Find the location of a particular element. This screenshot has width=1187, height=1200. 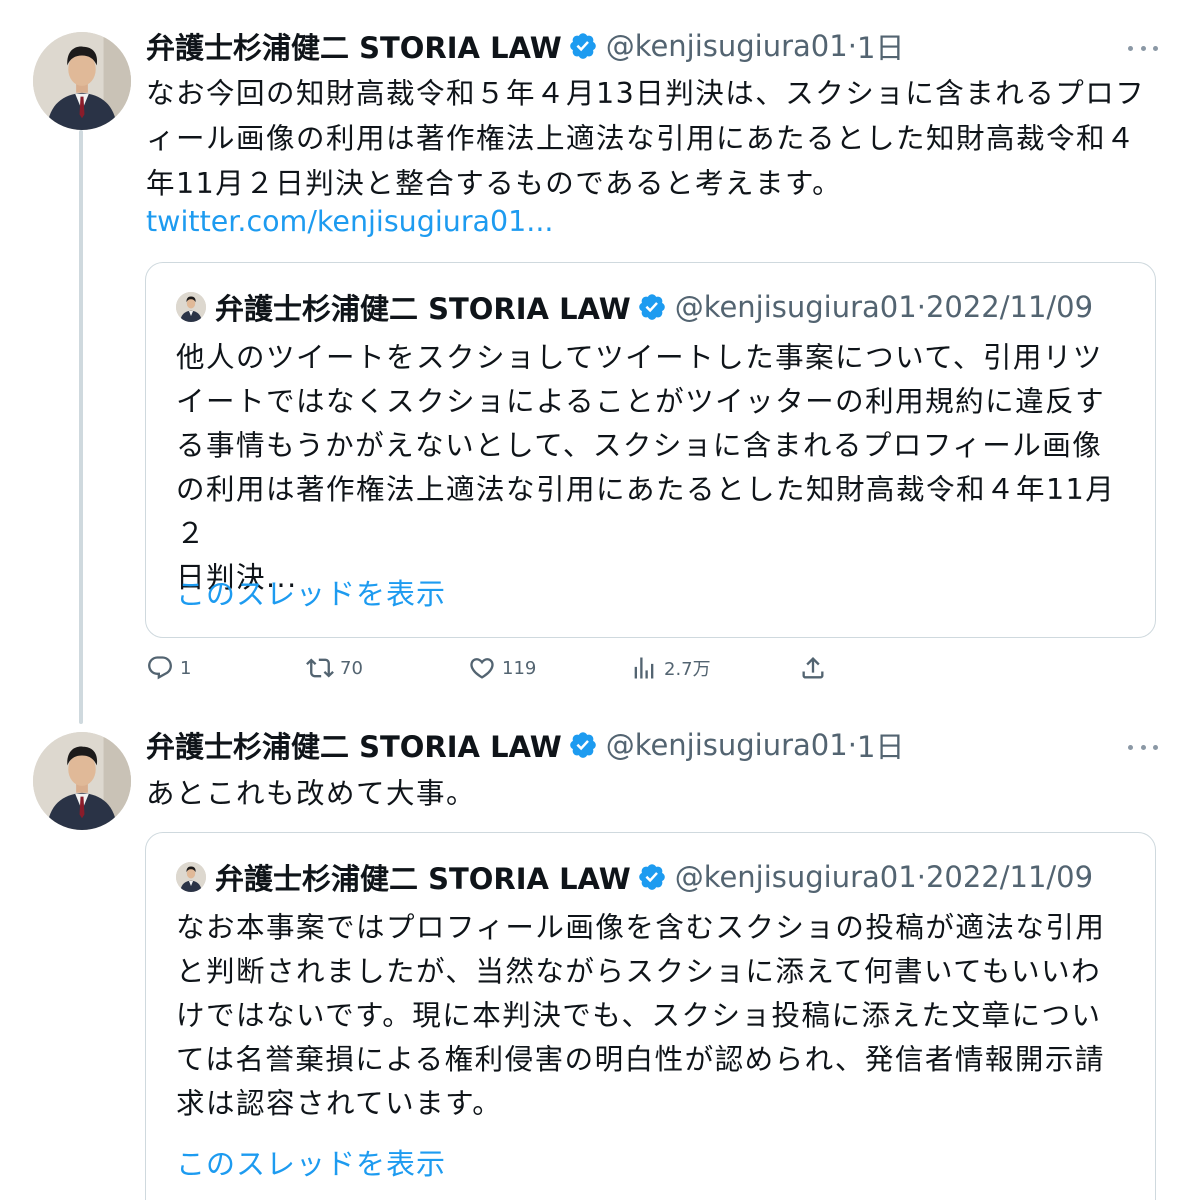

retweet-button: 70 is located at coordinates (334, 668).